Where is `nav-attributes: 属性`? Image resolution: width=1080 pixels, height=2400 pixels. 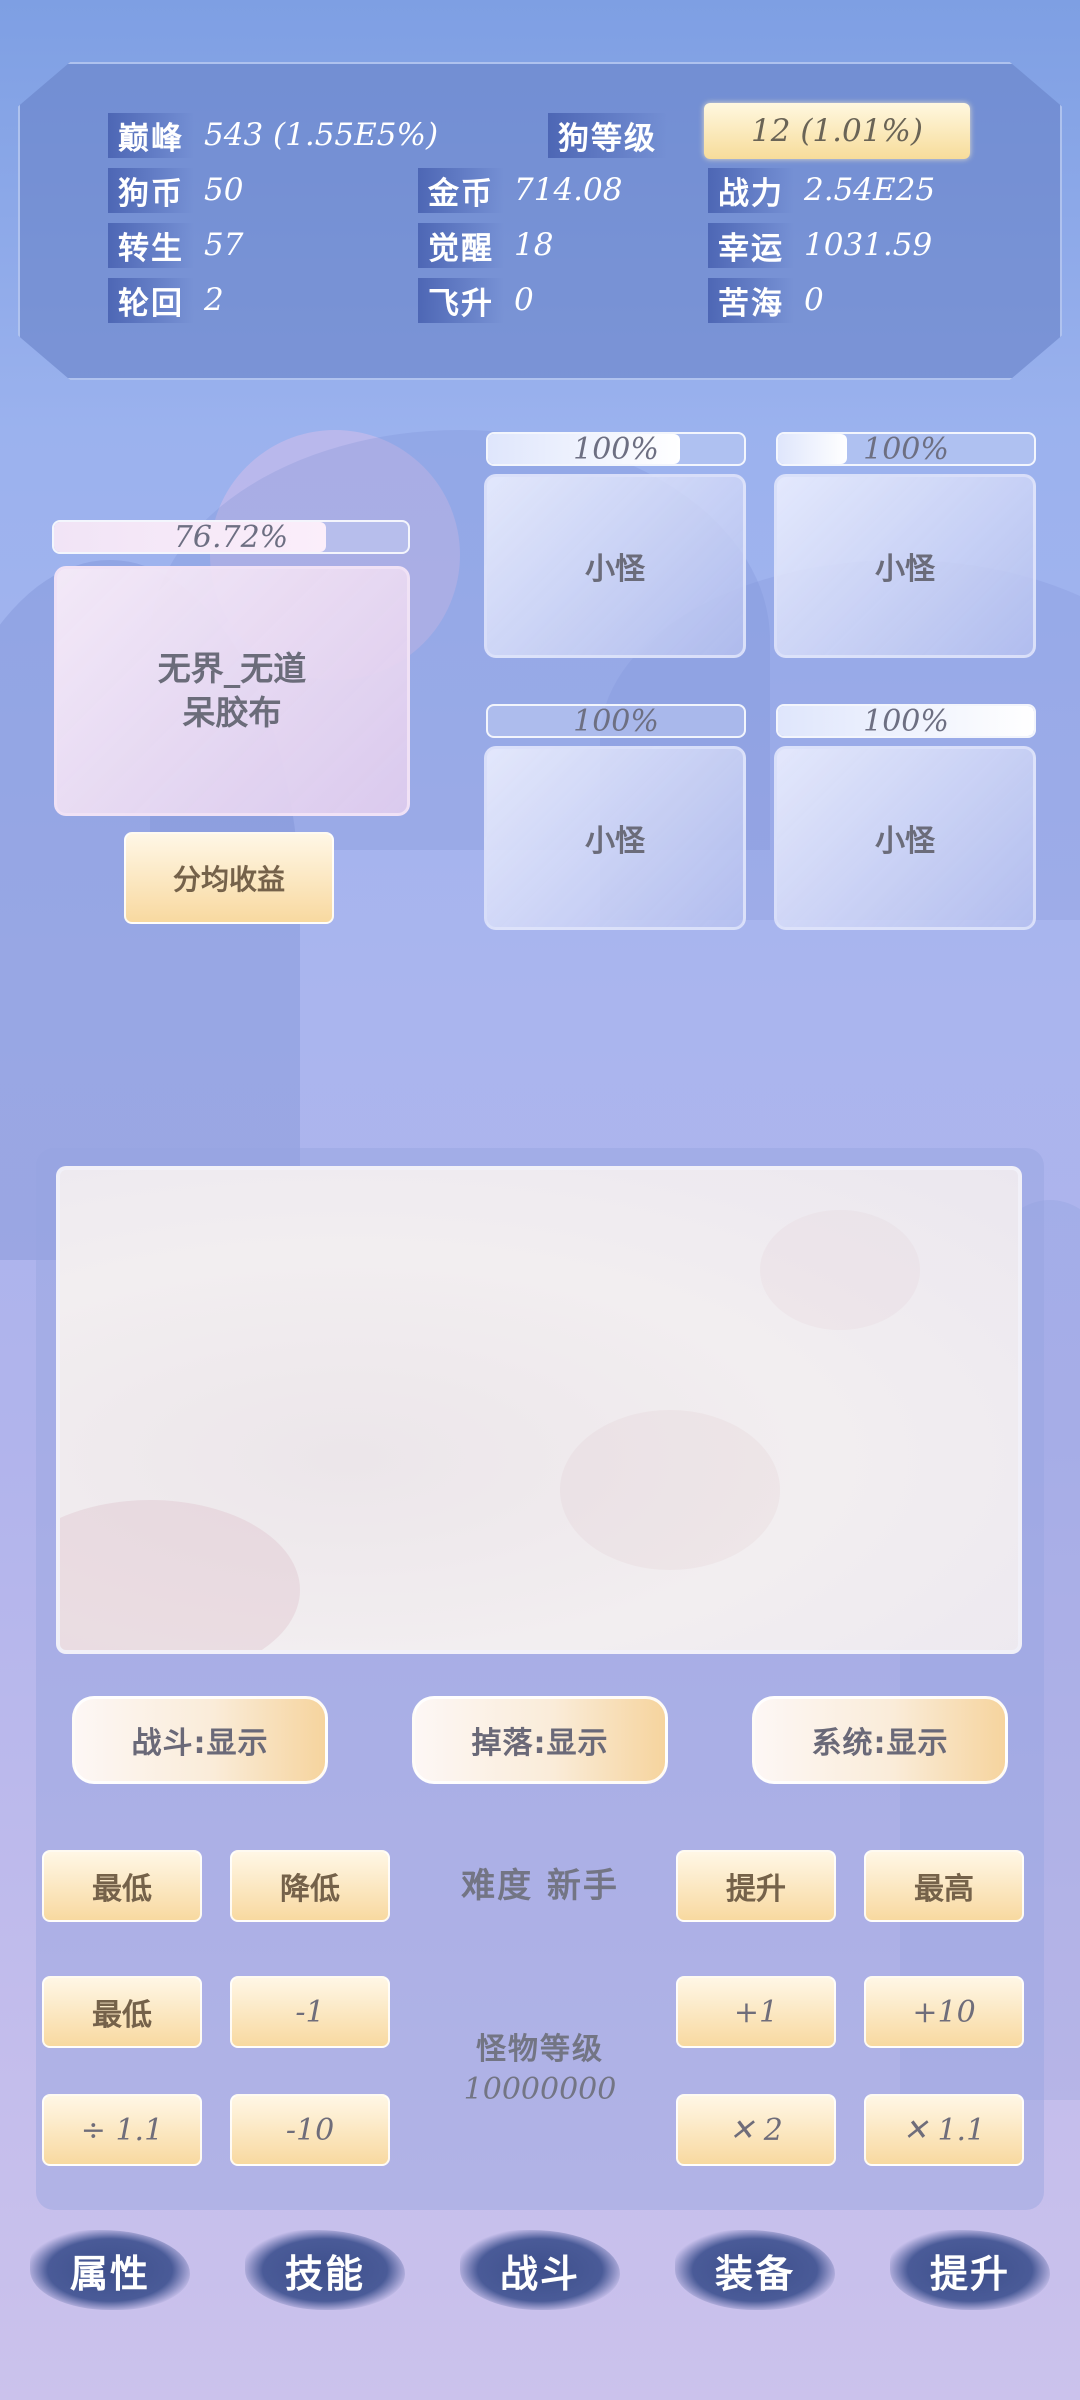
nav-attributes: 属性 is located at coordinates (110, 2270).